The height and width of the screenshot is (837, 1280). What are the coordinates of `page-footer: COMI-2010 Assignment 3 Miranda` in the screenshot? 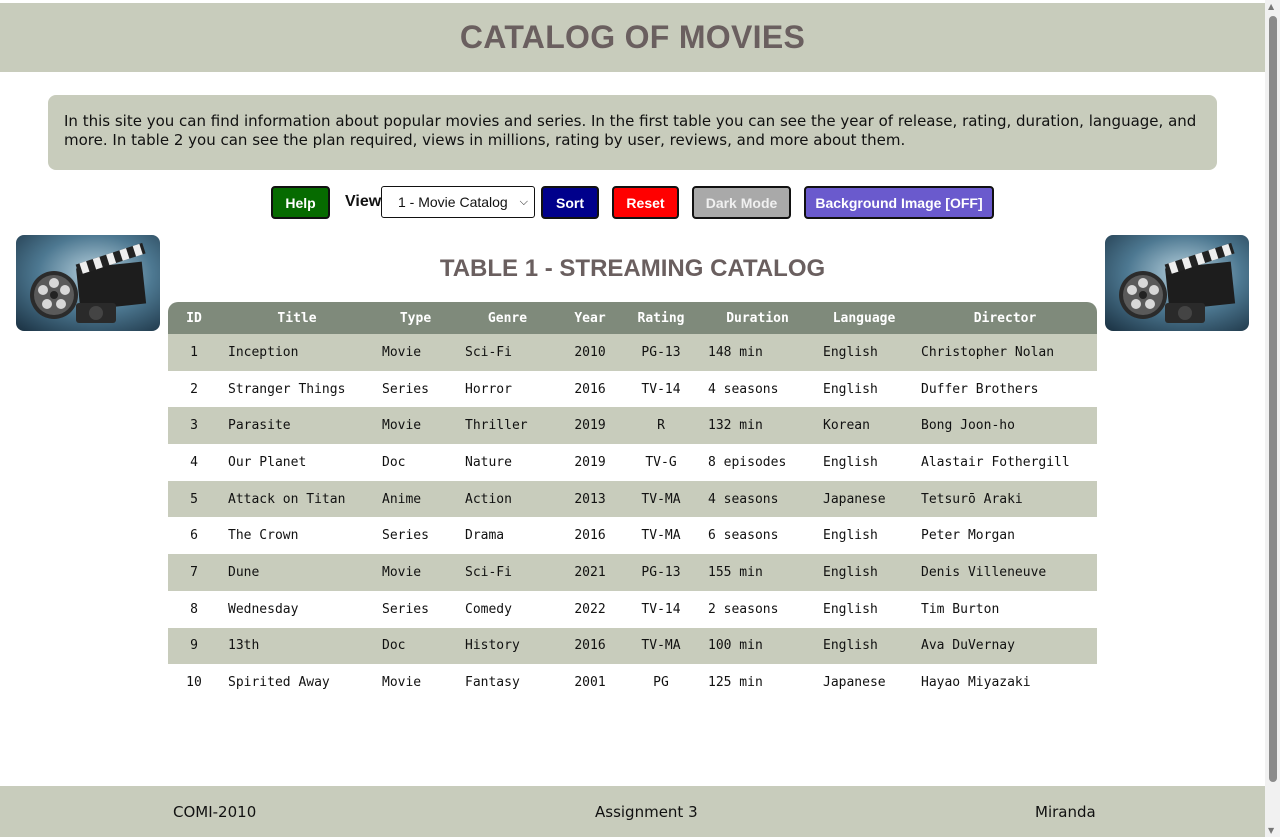 It's located at (632, 811).